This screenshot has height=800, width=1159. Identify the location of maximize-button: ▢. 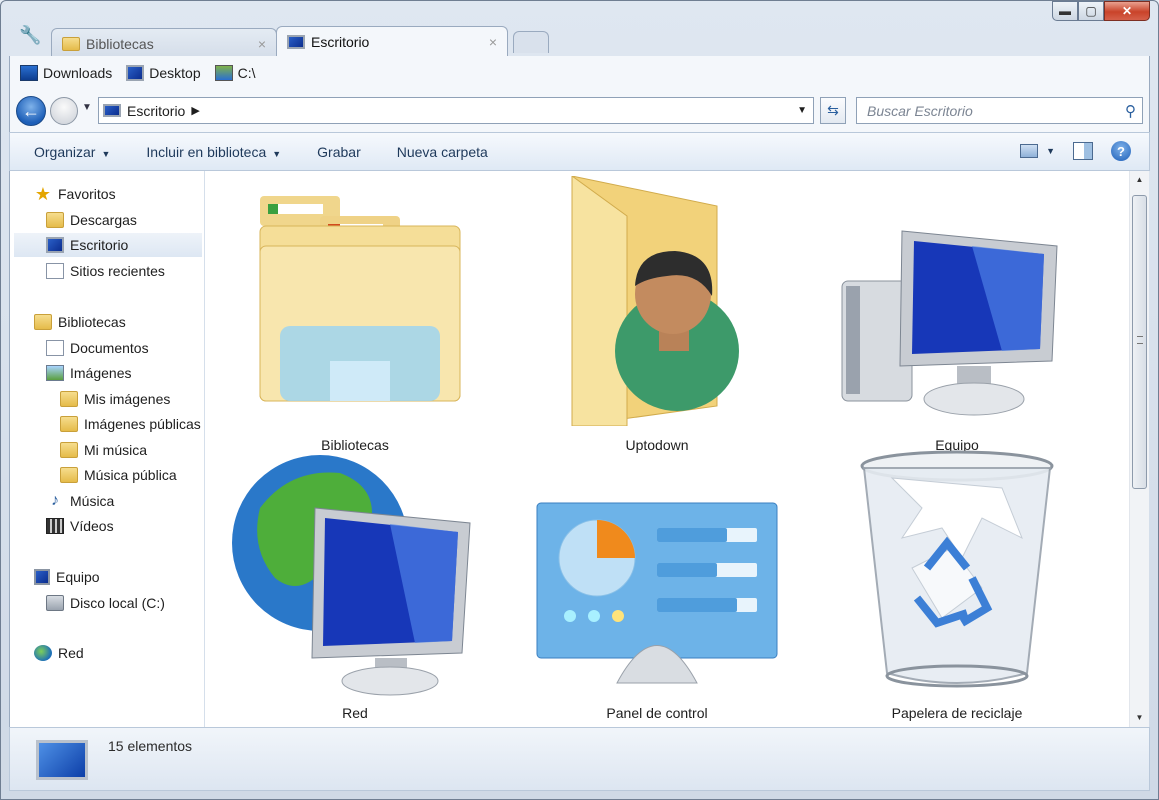
(1091, 11).